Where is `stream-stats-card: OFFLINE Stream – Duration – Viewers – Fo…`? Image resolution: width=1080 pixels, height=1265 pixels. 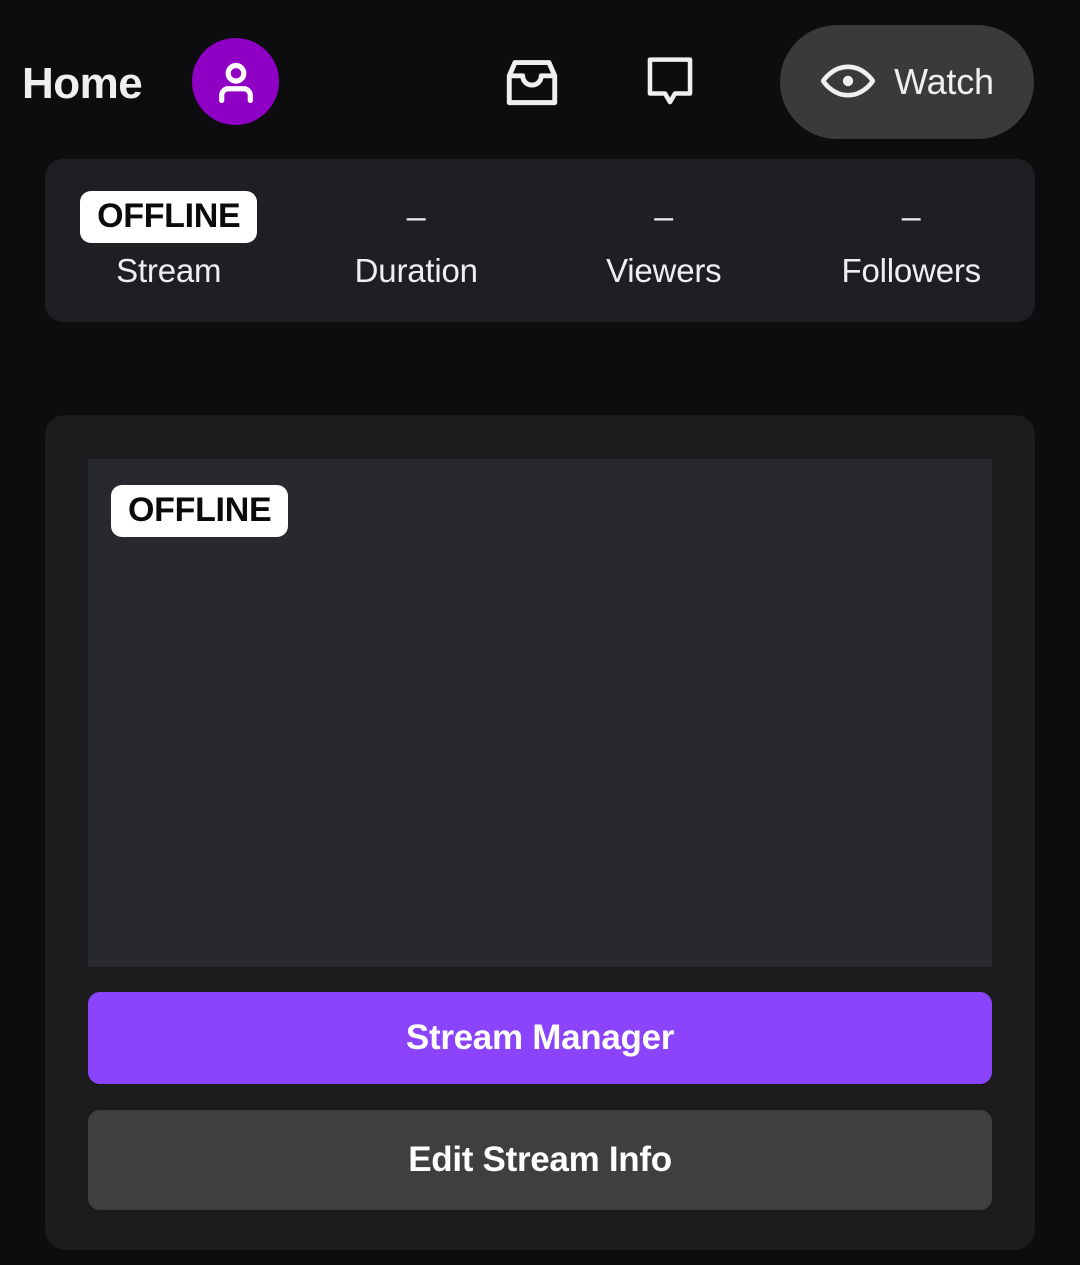
stream-stats-card: OFFLINE Stream – Duration – Viewers – Fo… is located at coordinates (540, 240).